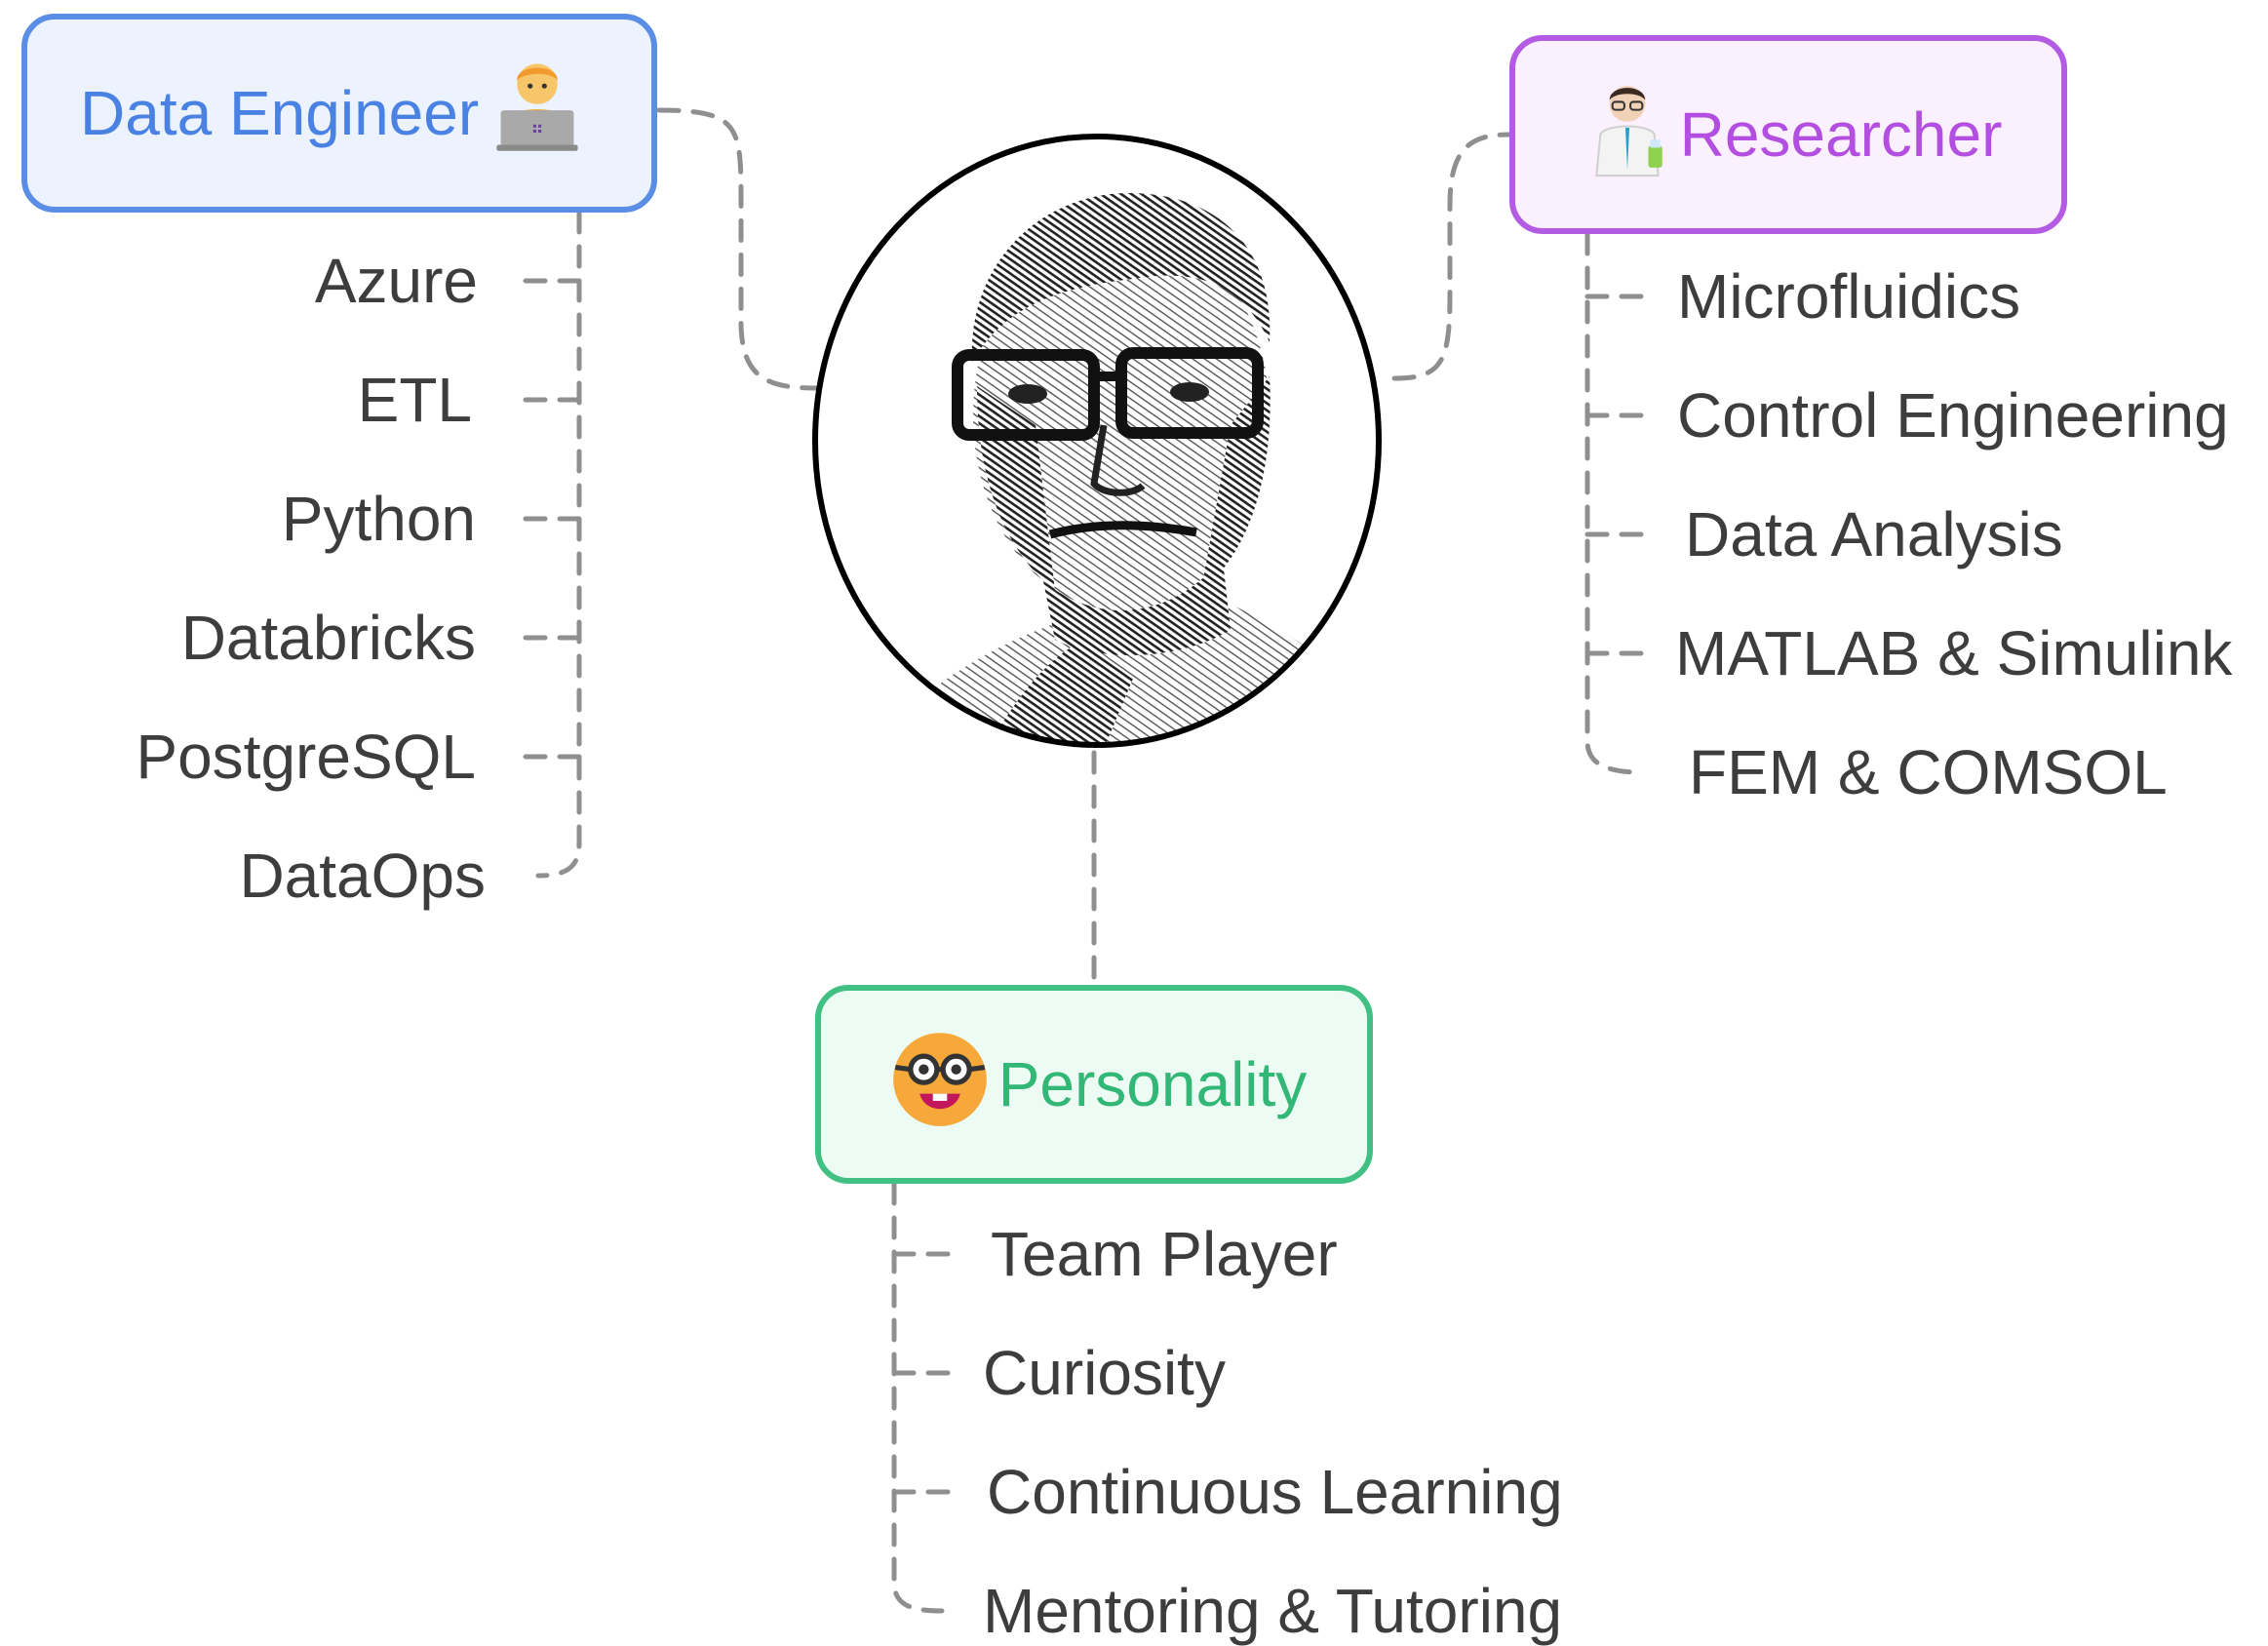 The height and width of the screenshot is (1646, 2268). Describe the element at coordinates (1165, 1254) in the screenshot. I see `list-item: Team Player` at that location.